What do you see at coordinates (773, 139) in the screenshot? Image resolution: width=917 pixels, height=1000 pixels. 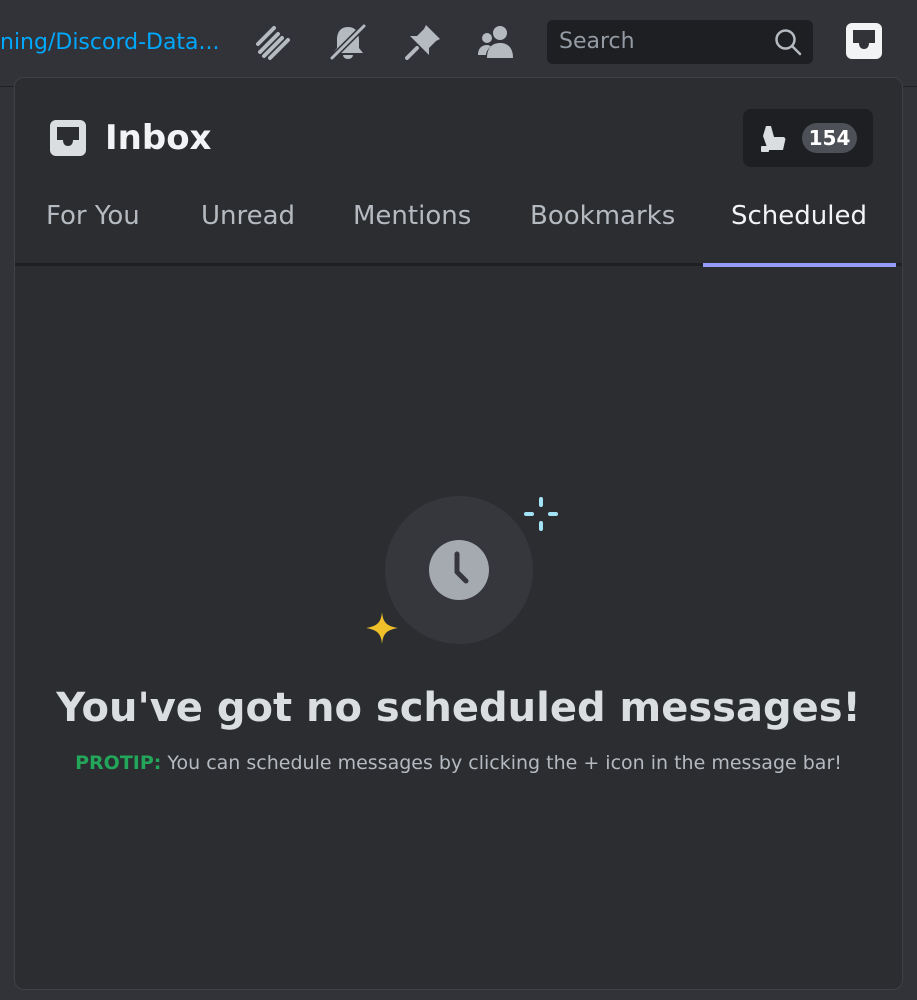 I see `mark-read-icon` at bounding box center [773, 139].